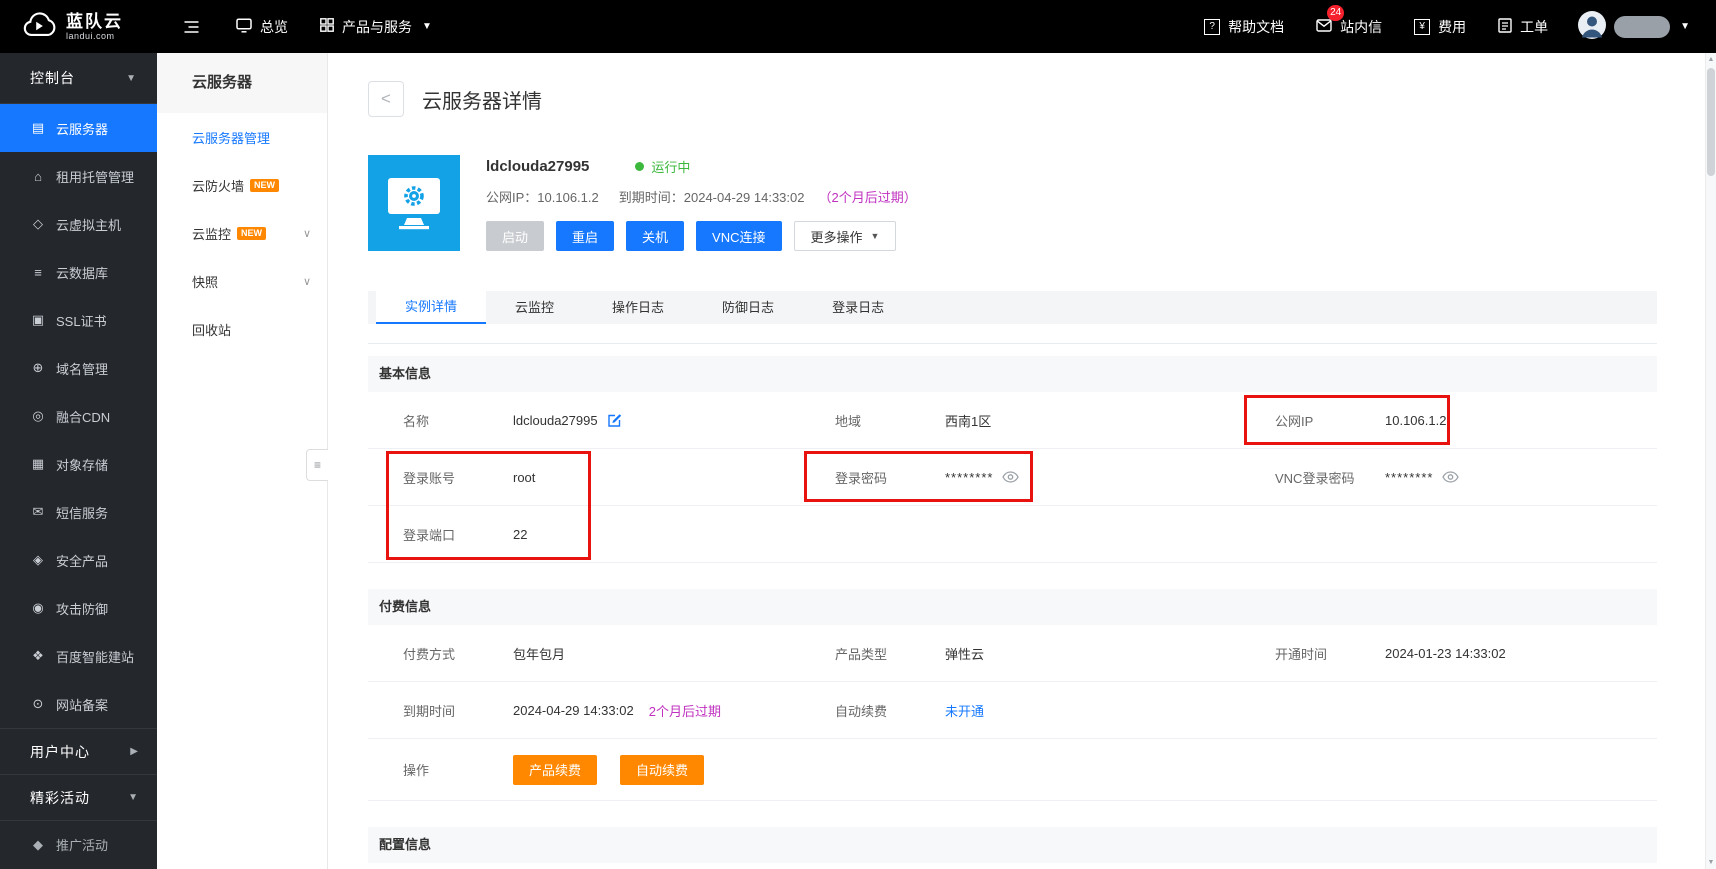 The width and height of the screenshot is (1716, 869). I want to click on sidebar-item-label: 网站备案, so click(82, 705).